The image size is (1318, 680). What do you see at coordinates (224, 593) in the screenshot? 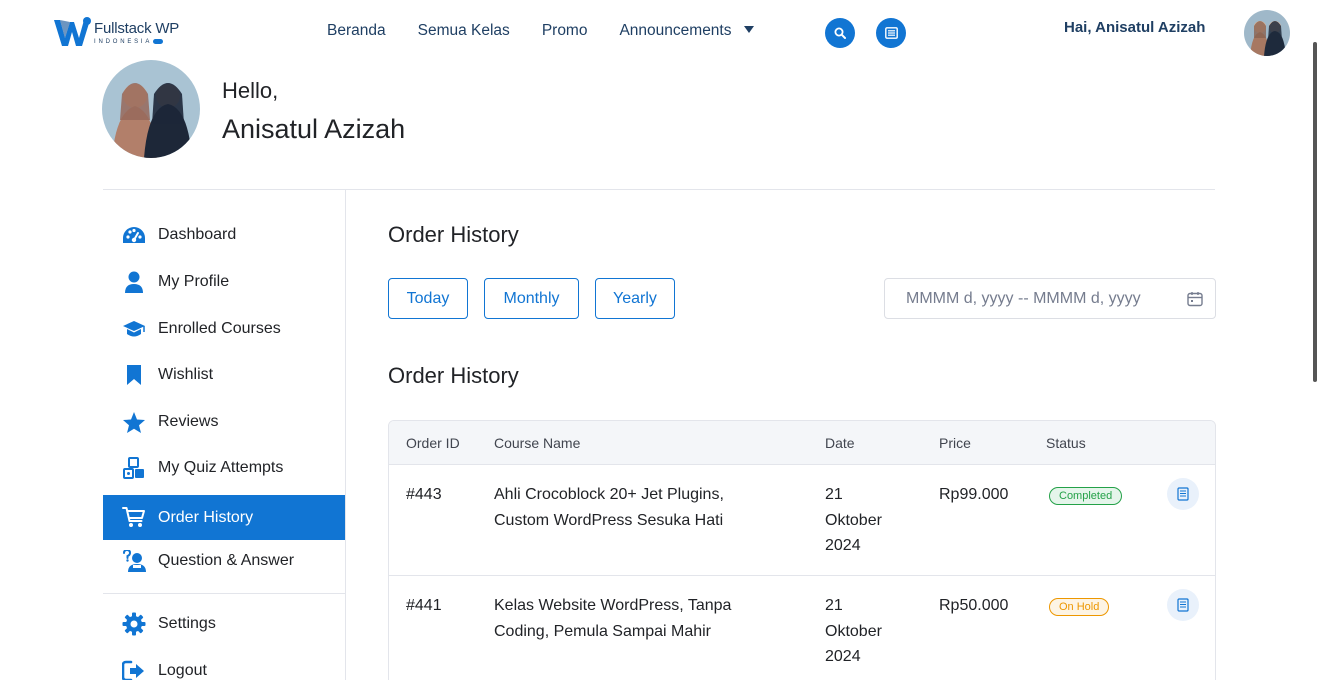
I see `sidebar-divider` at bounding box center [224, 593].